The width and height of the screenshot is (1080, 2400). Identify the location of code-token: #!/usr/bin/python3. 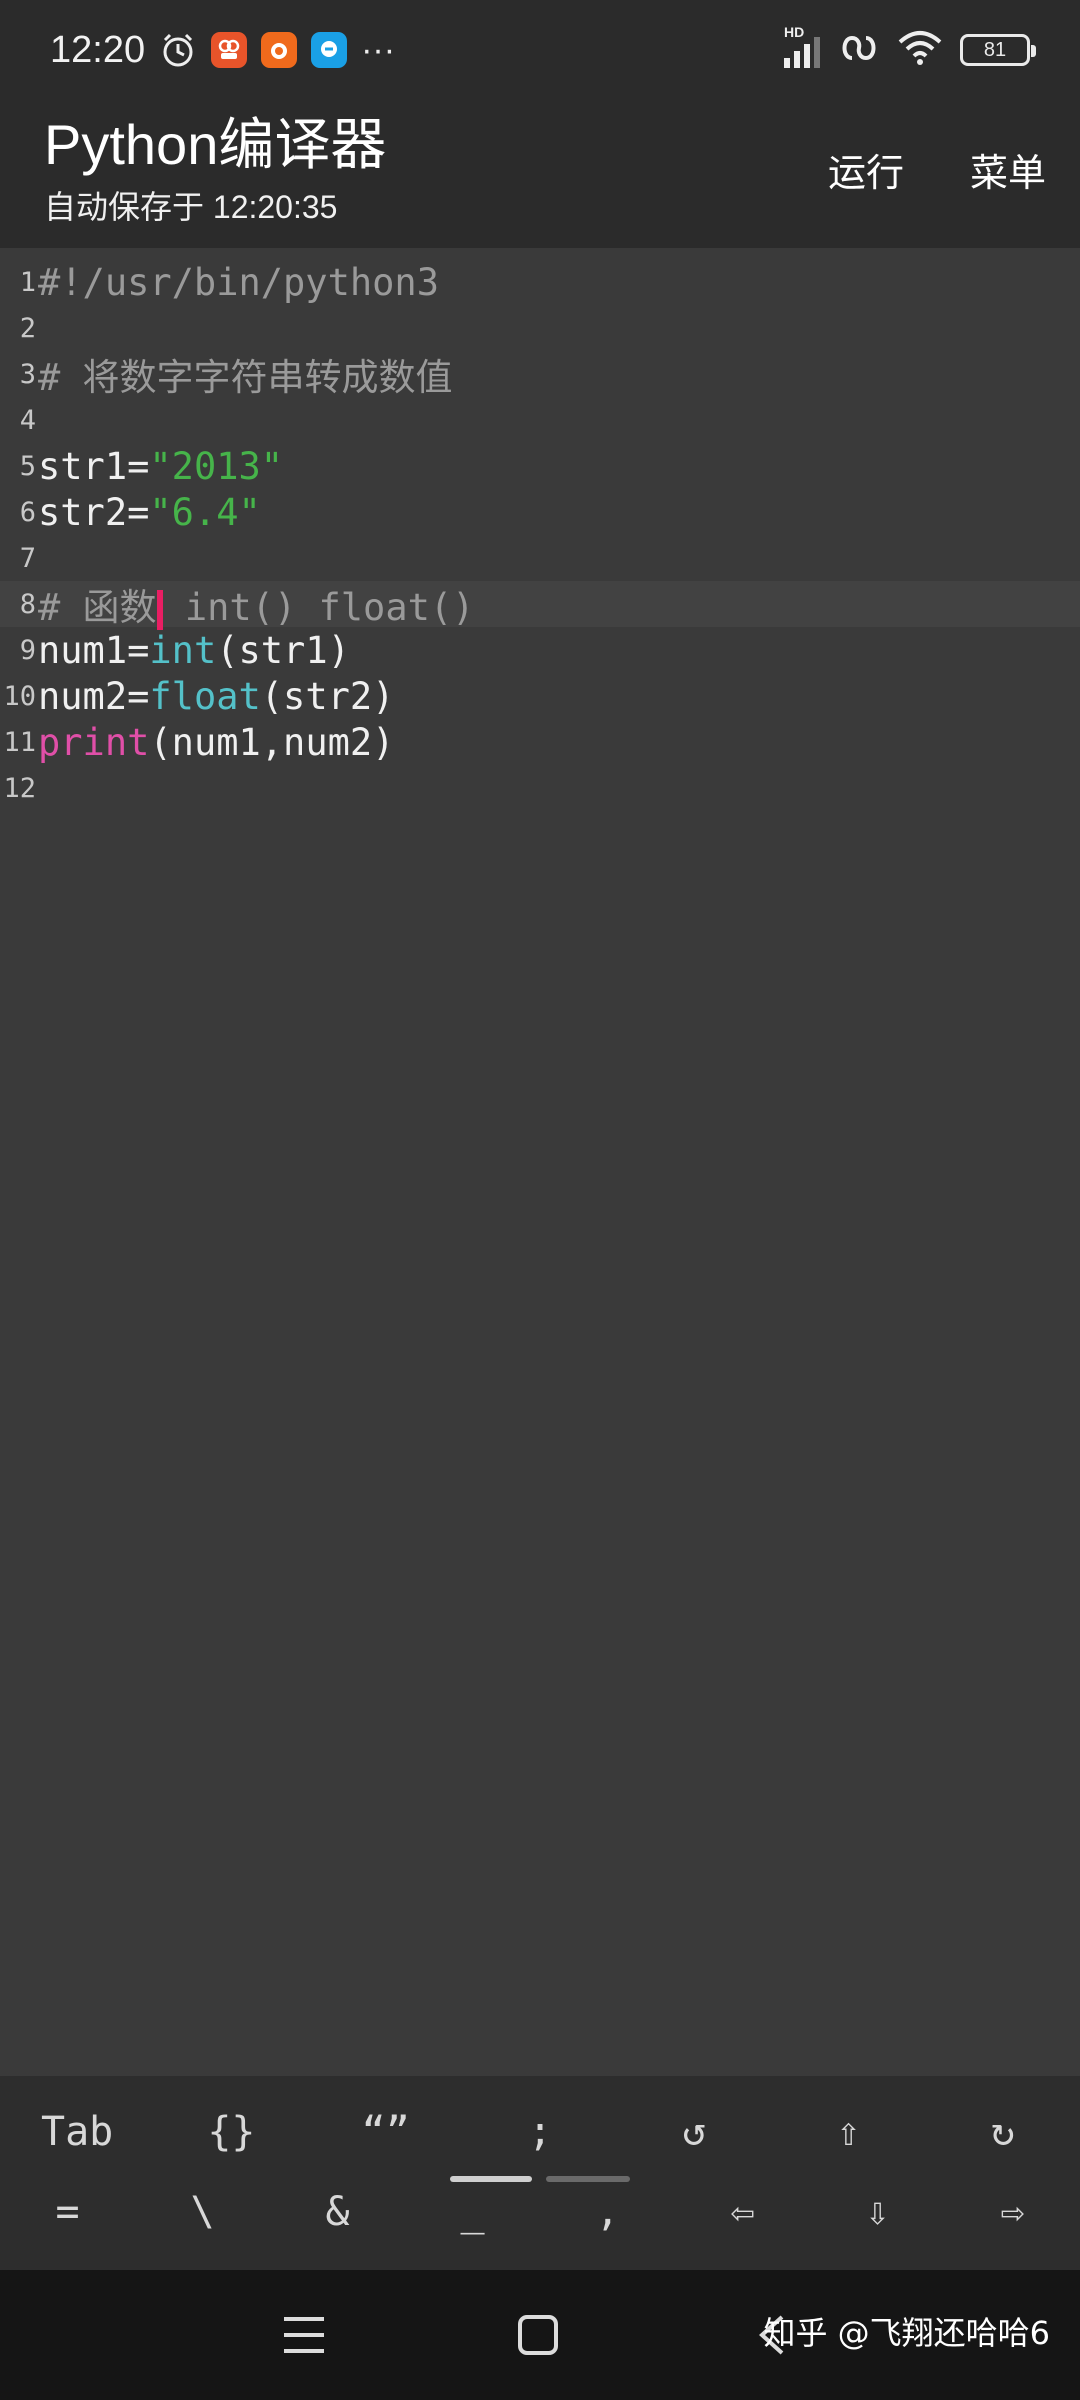
(238, 282).